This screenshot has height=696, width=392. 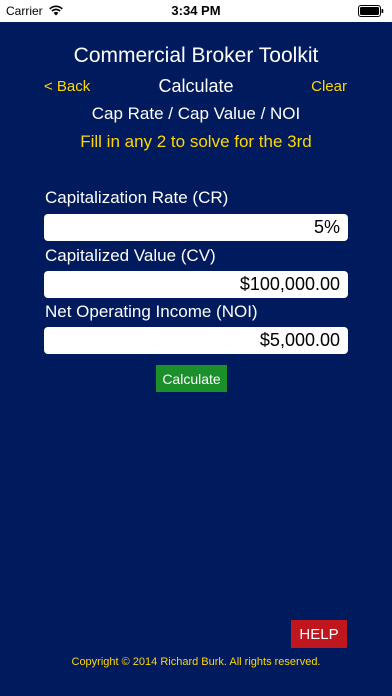 What do you see at coordinates (196, 55) in the screenshot?
I see `app-title: Commercial Broker Toolkit` at bounding box center [196, 55].